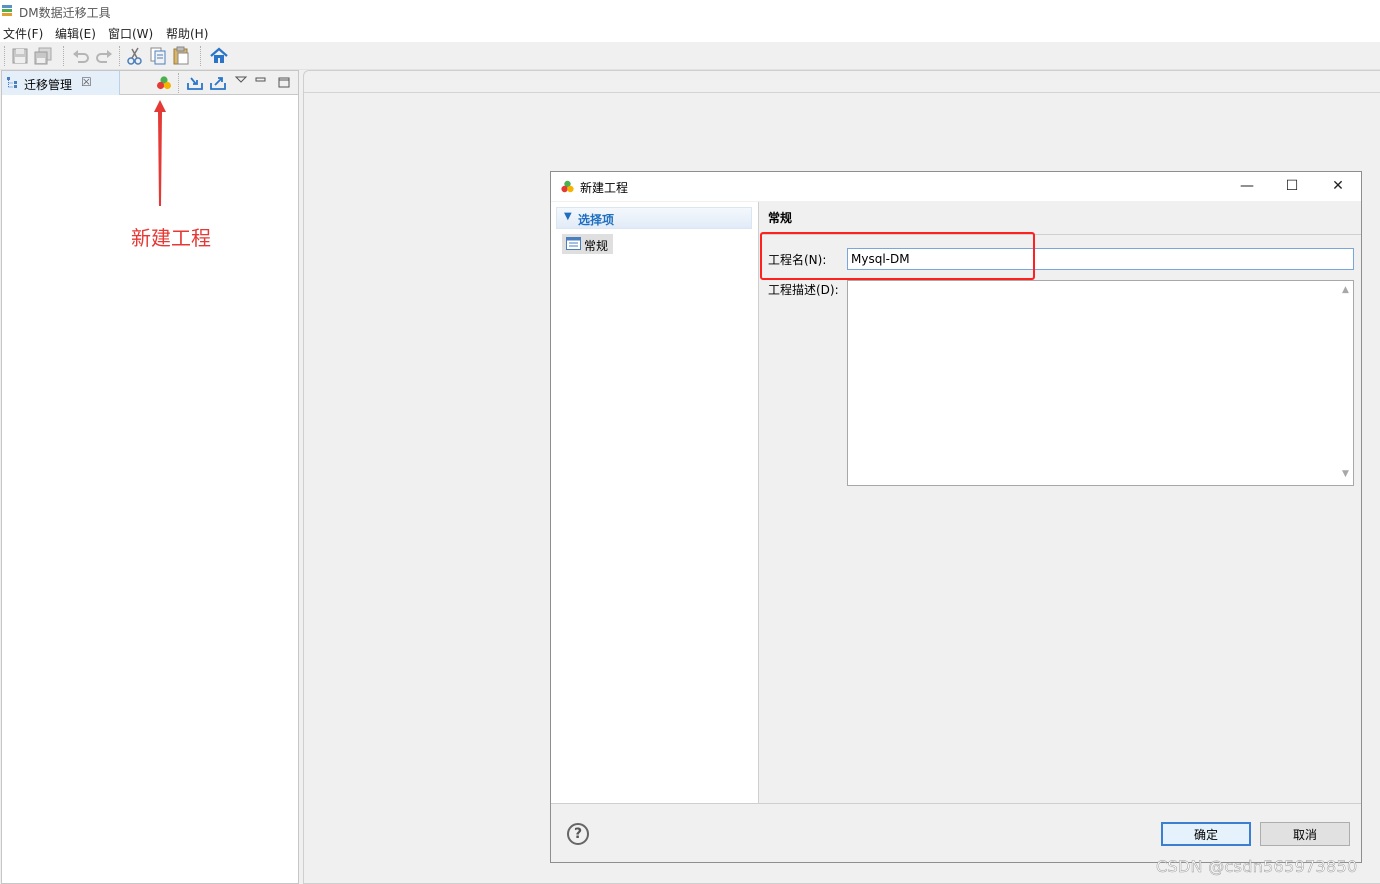 The image size is (1380, 884). I want to click on toolbar, so click(690, 56).